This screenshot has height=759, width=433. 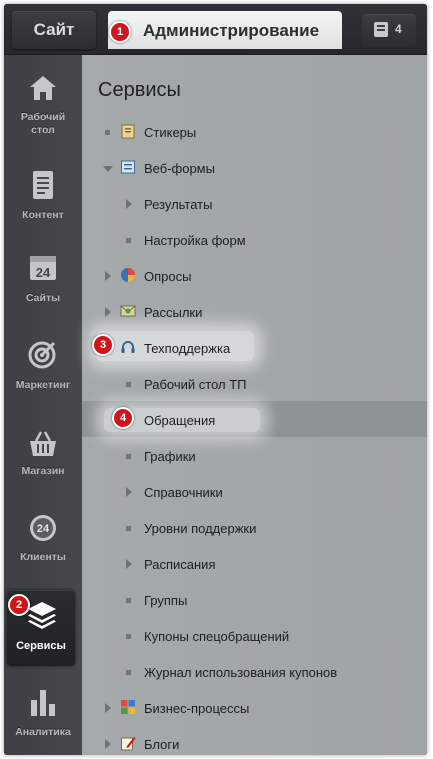 I want to click on home-icon, so click(x=43, y=88).